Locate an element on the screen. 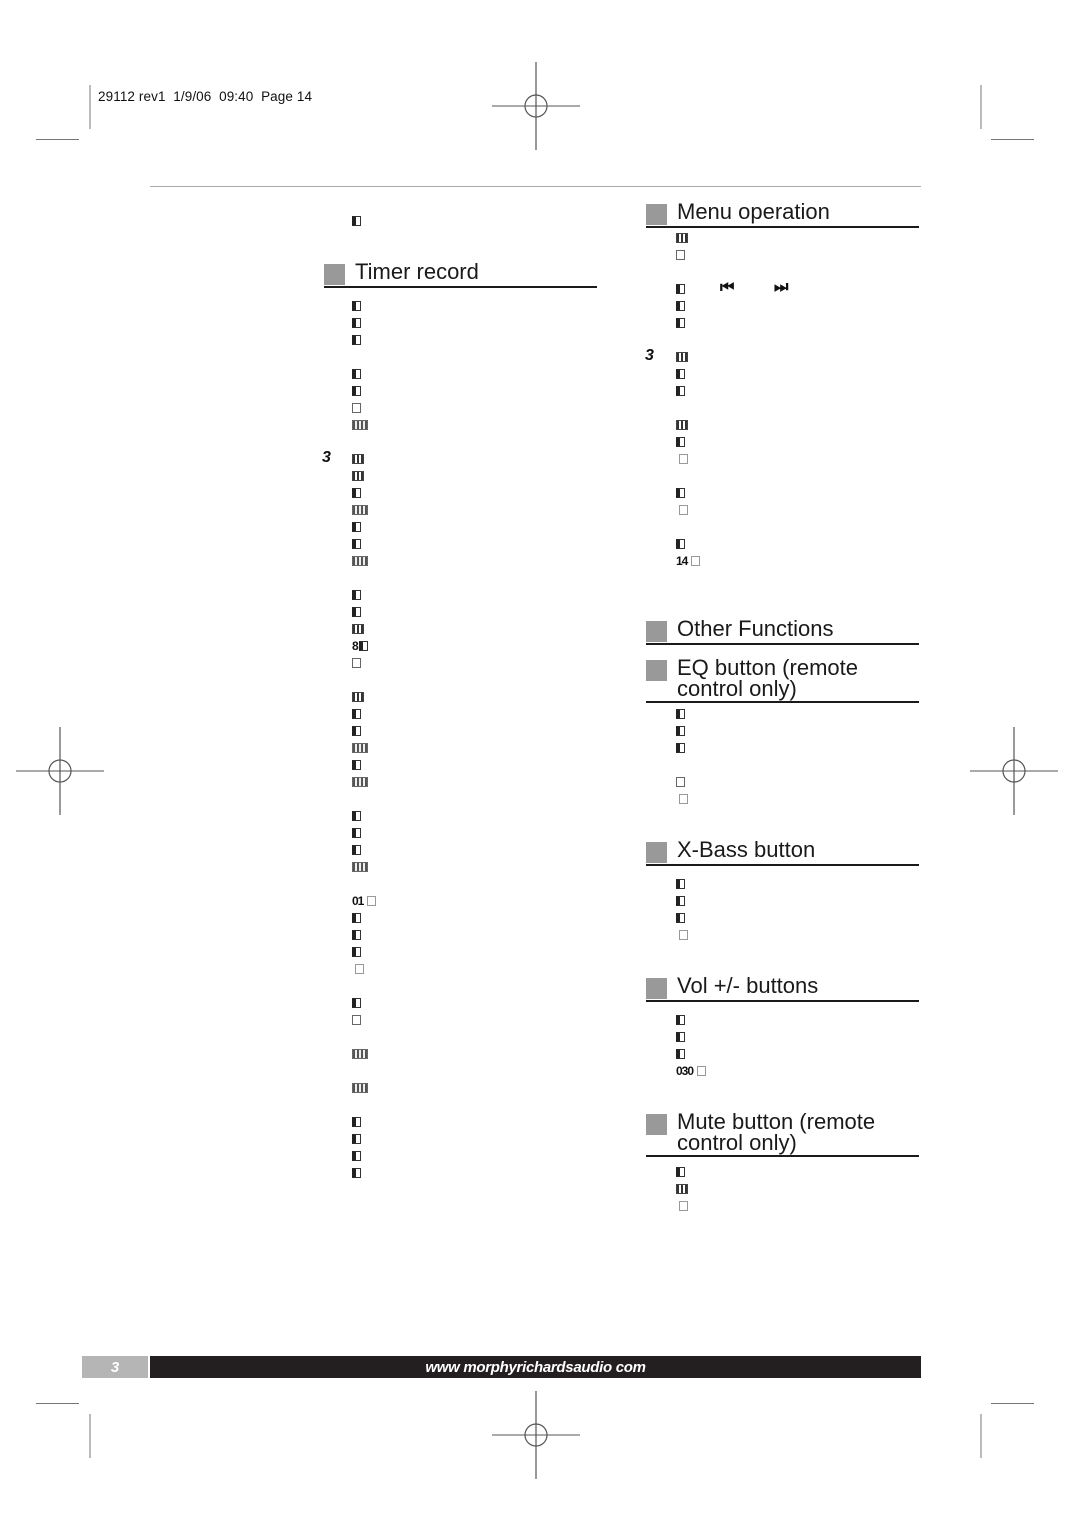 Image resolution: width=1080 pixels, height=1528 pixels. line-number: 030 is located at coordinates (685, 1070).